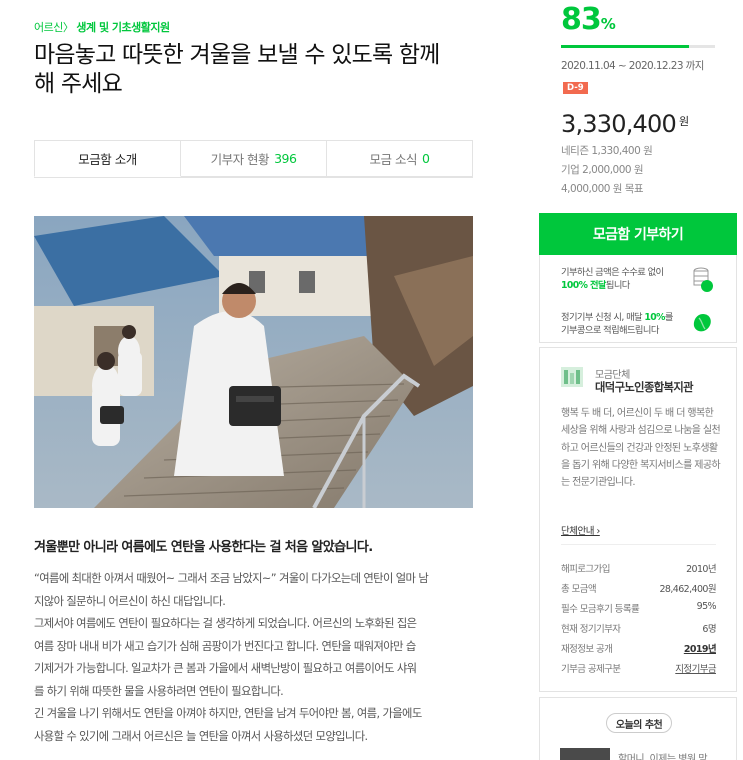 The width and height of the screenshot is (743, 760). What do you see at coordinates (240, 159) in the screenshot?
I see `tab-donors-label: 기부자 현황` at bounding box center [240, 159].